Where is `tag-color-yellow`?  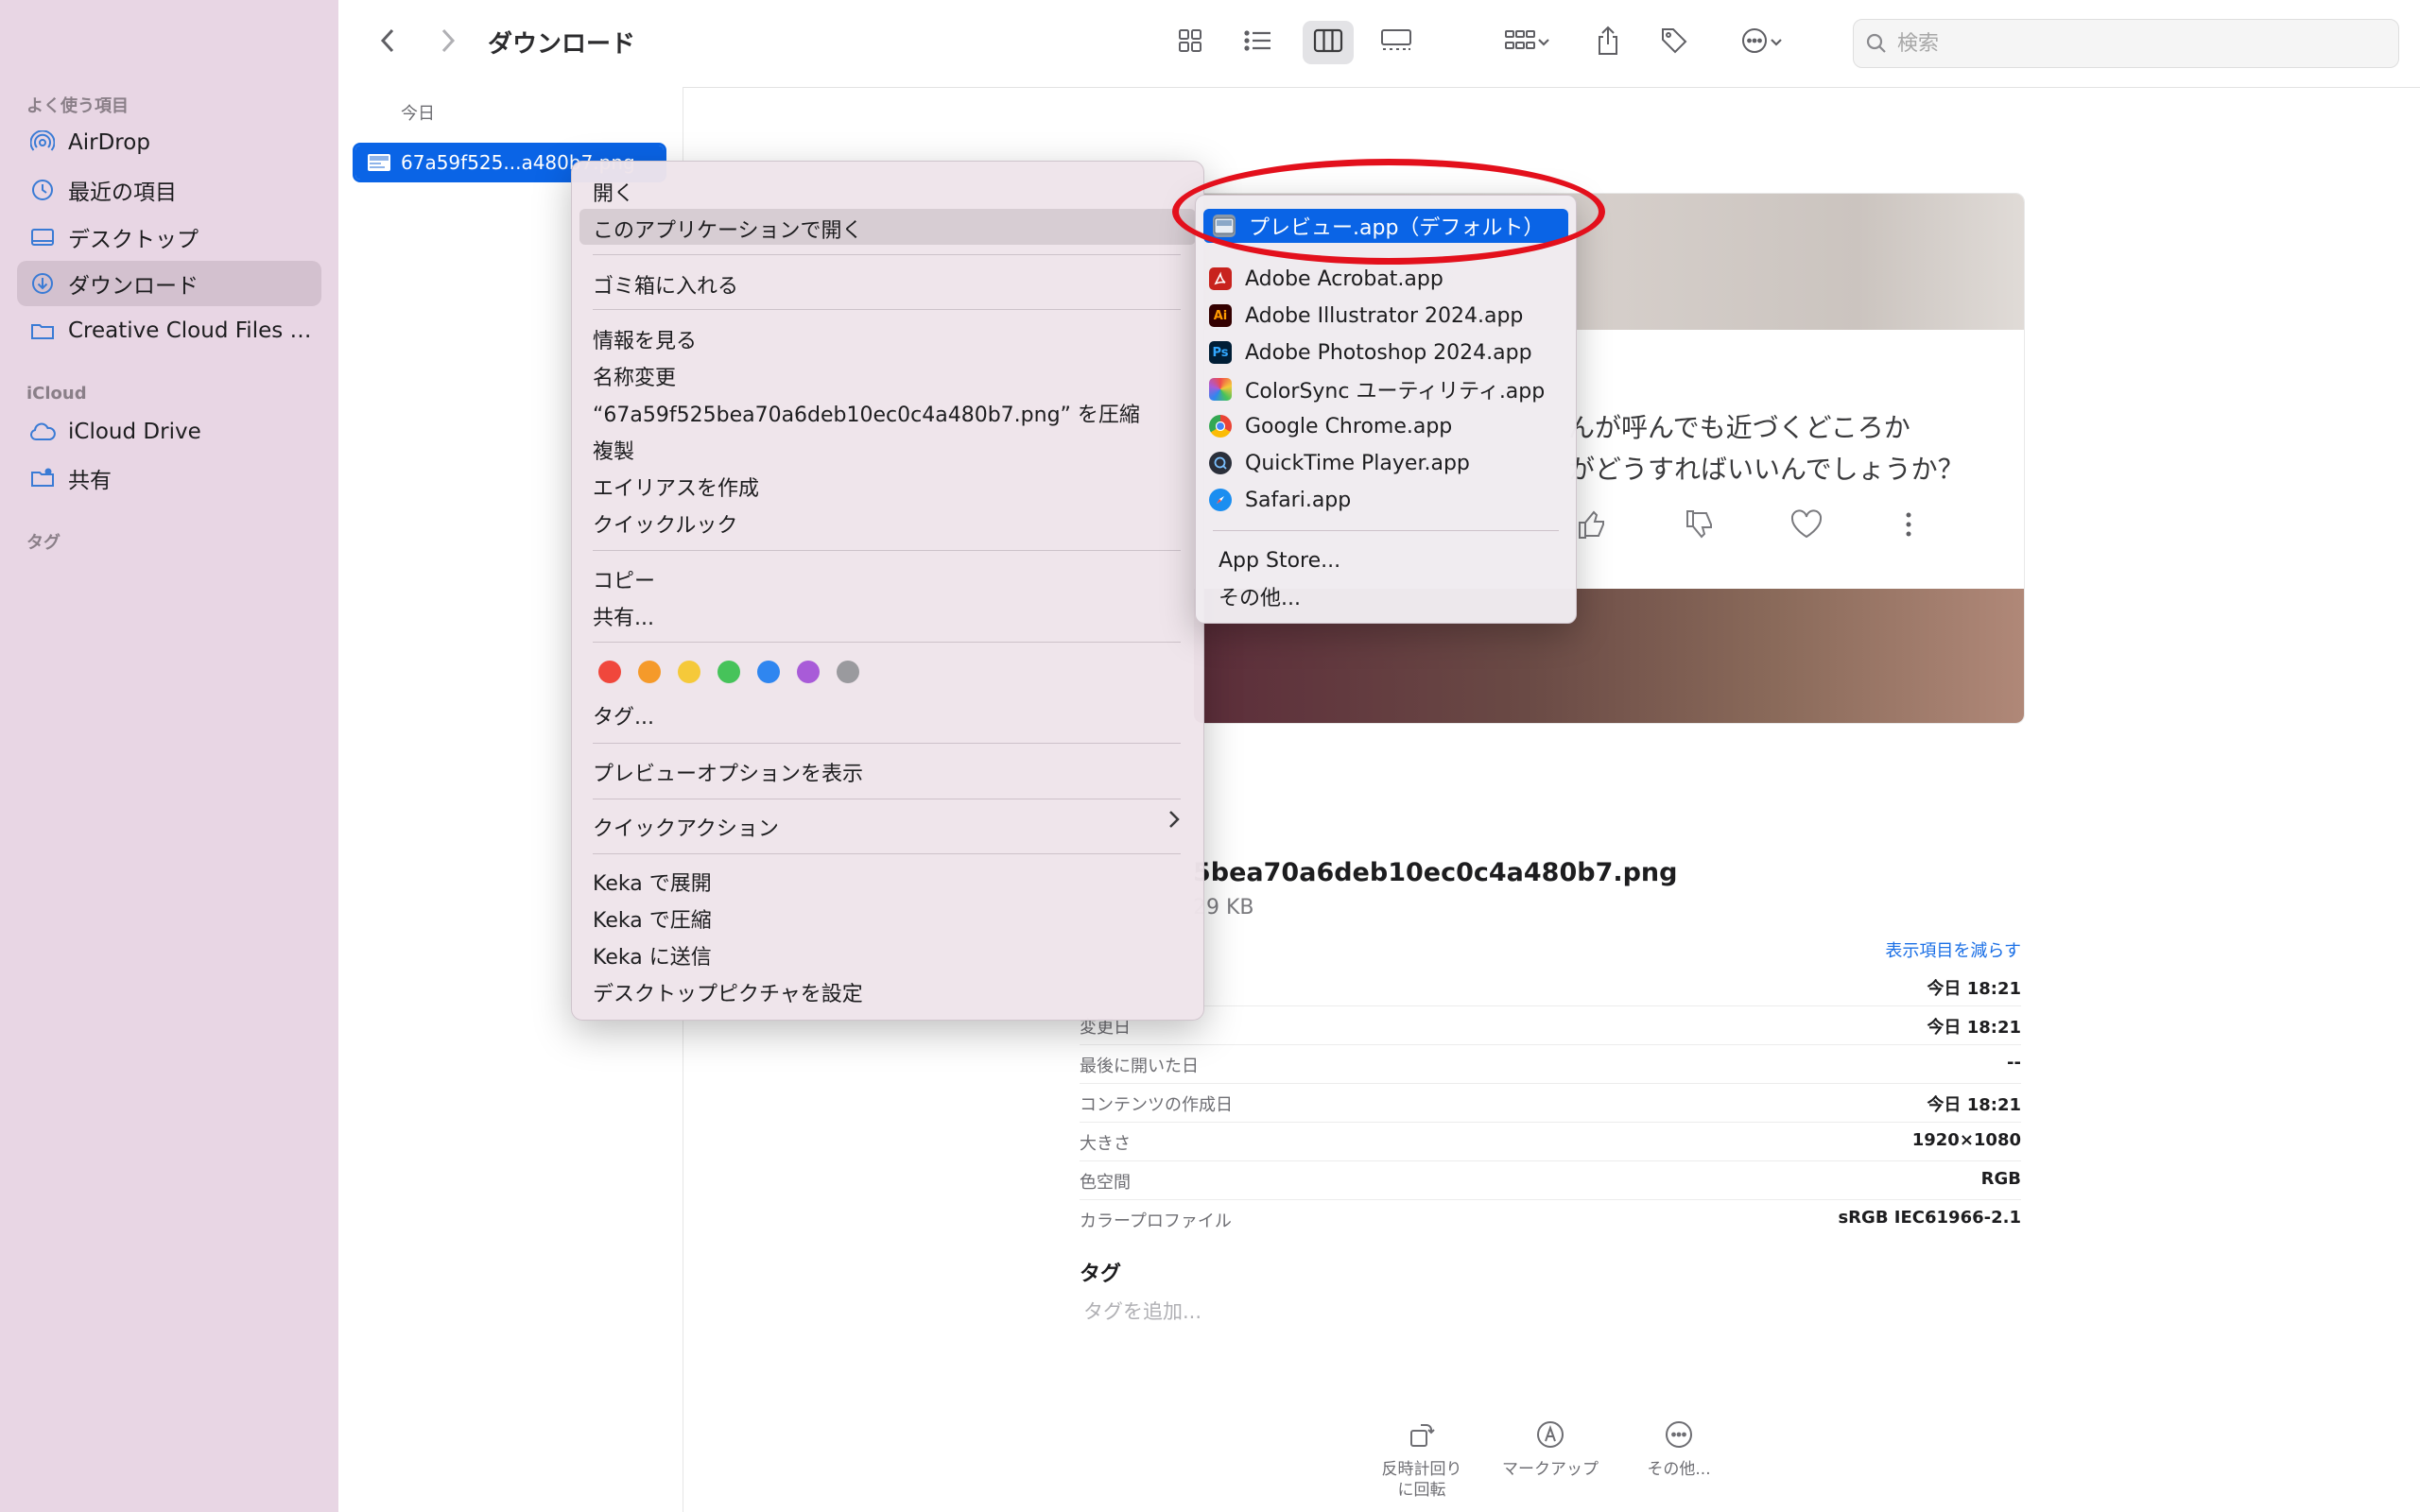 tag-color-yellow is located at coordinates (689, 672).